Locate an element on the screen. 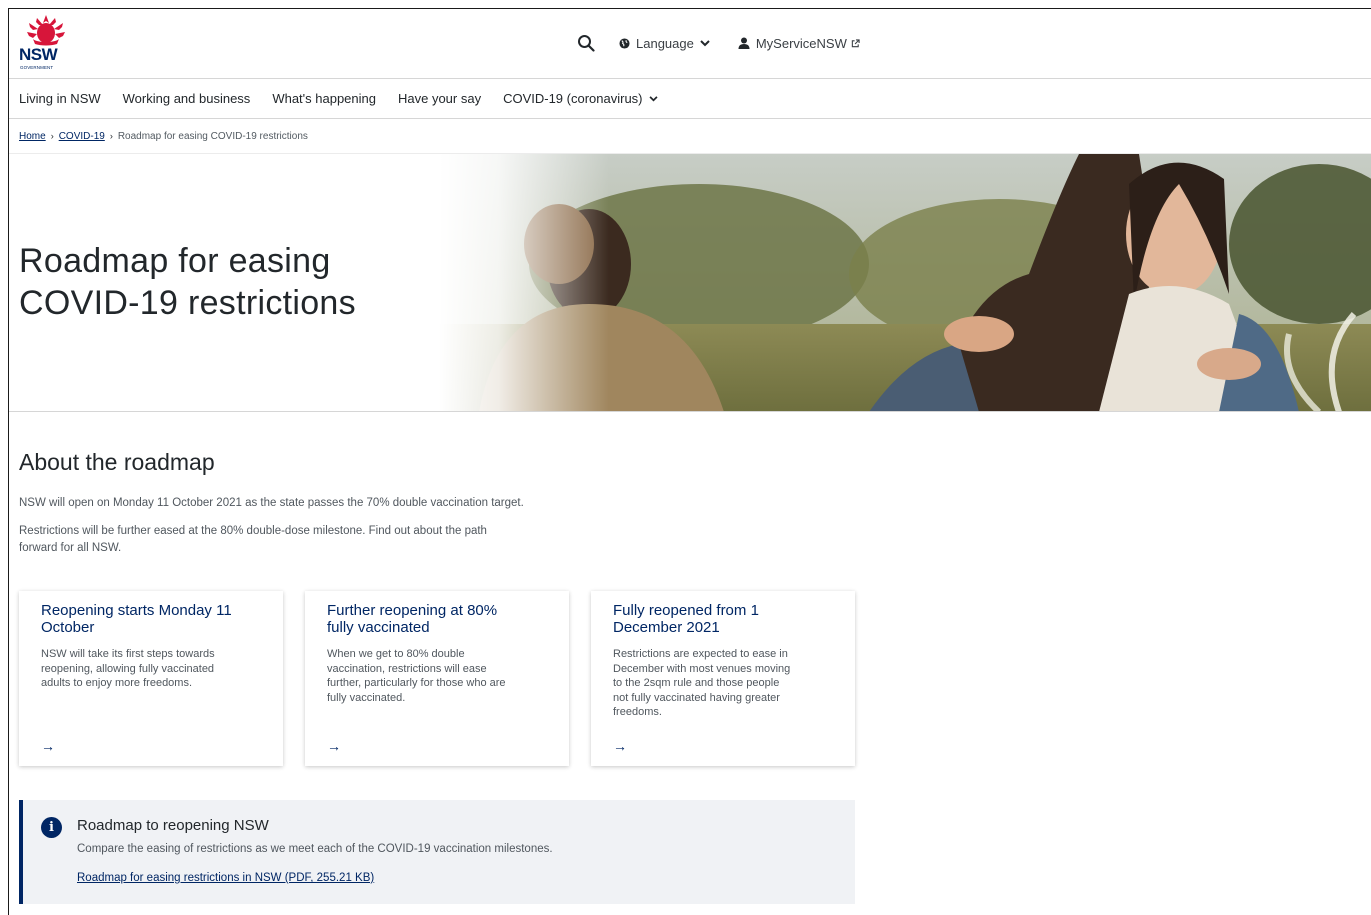  about-heading: About the roadmap is located at coordinates (117, 462).